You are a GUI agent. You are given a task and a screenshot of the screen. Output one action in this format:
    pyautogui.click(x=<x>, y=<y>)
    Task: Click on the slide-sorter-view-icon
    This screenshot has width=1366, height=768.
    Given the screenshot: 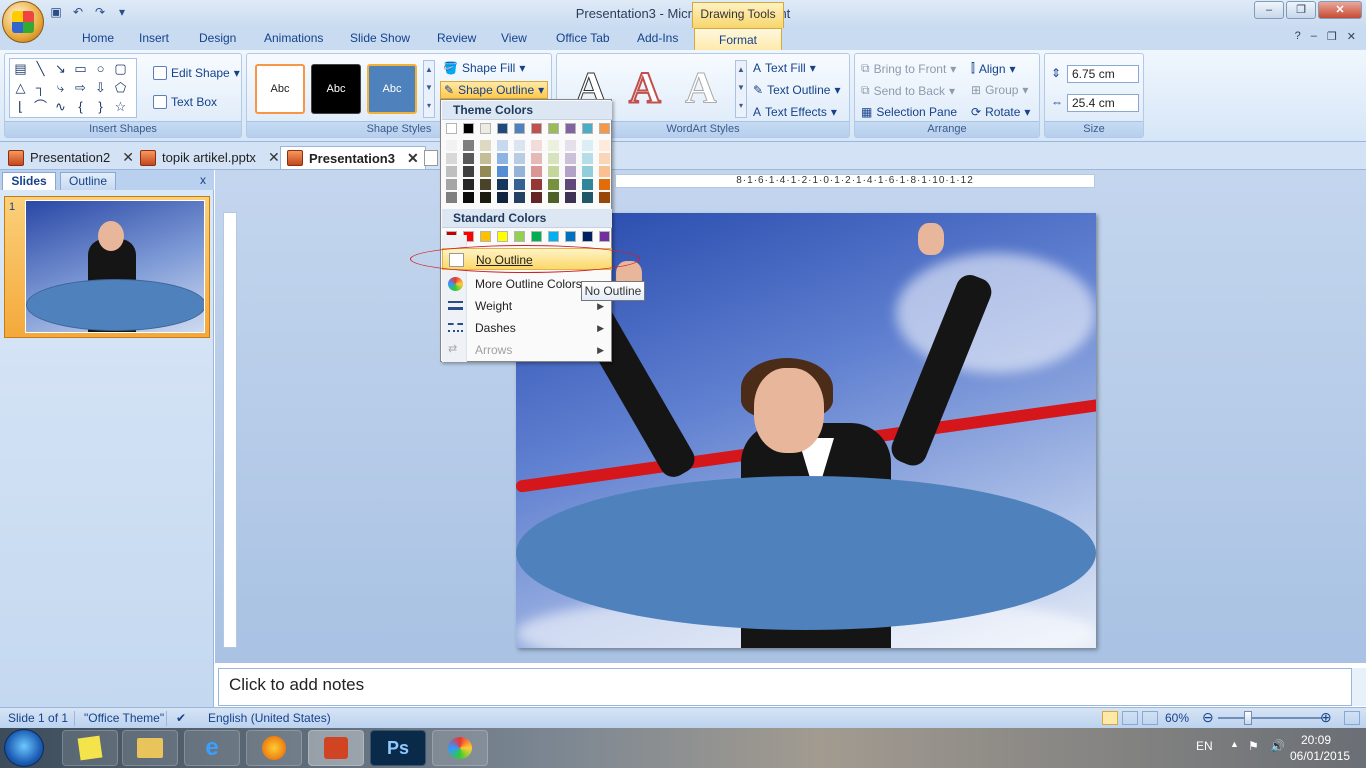 What is the action you would take?
    pyautogui.click(x=1130, y=718)
    